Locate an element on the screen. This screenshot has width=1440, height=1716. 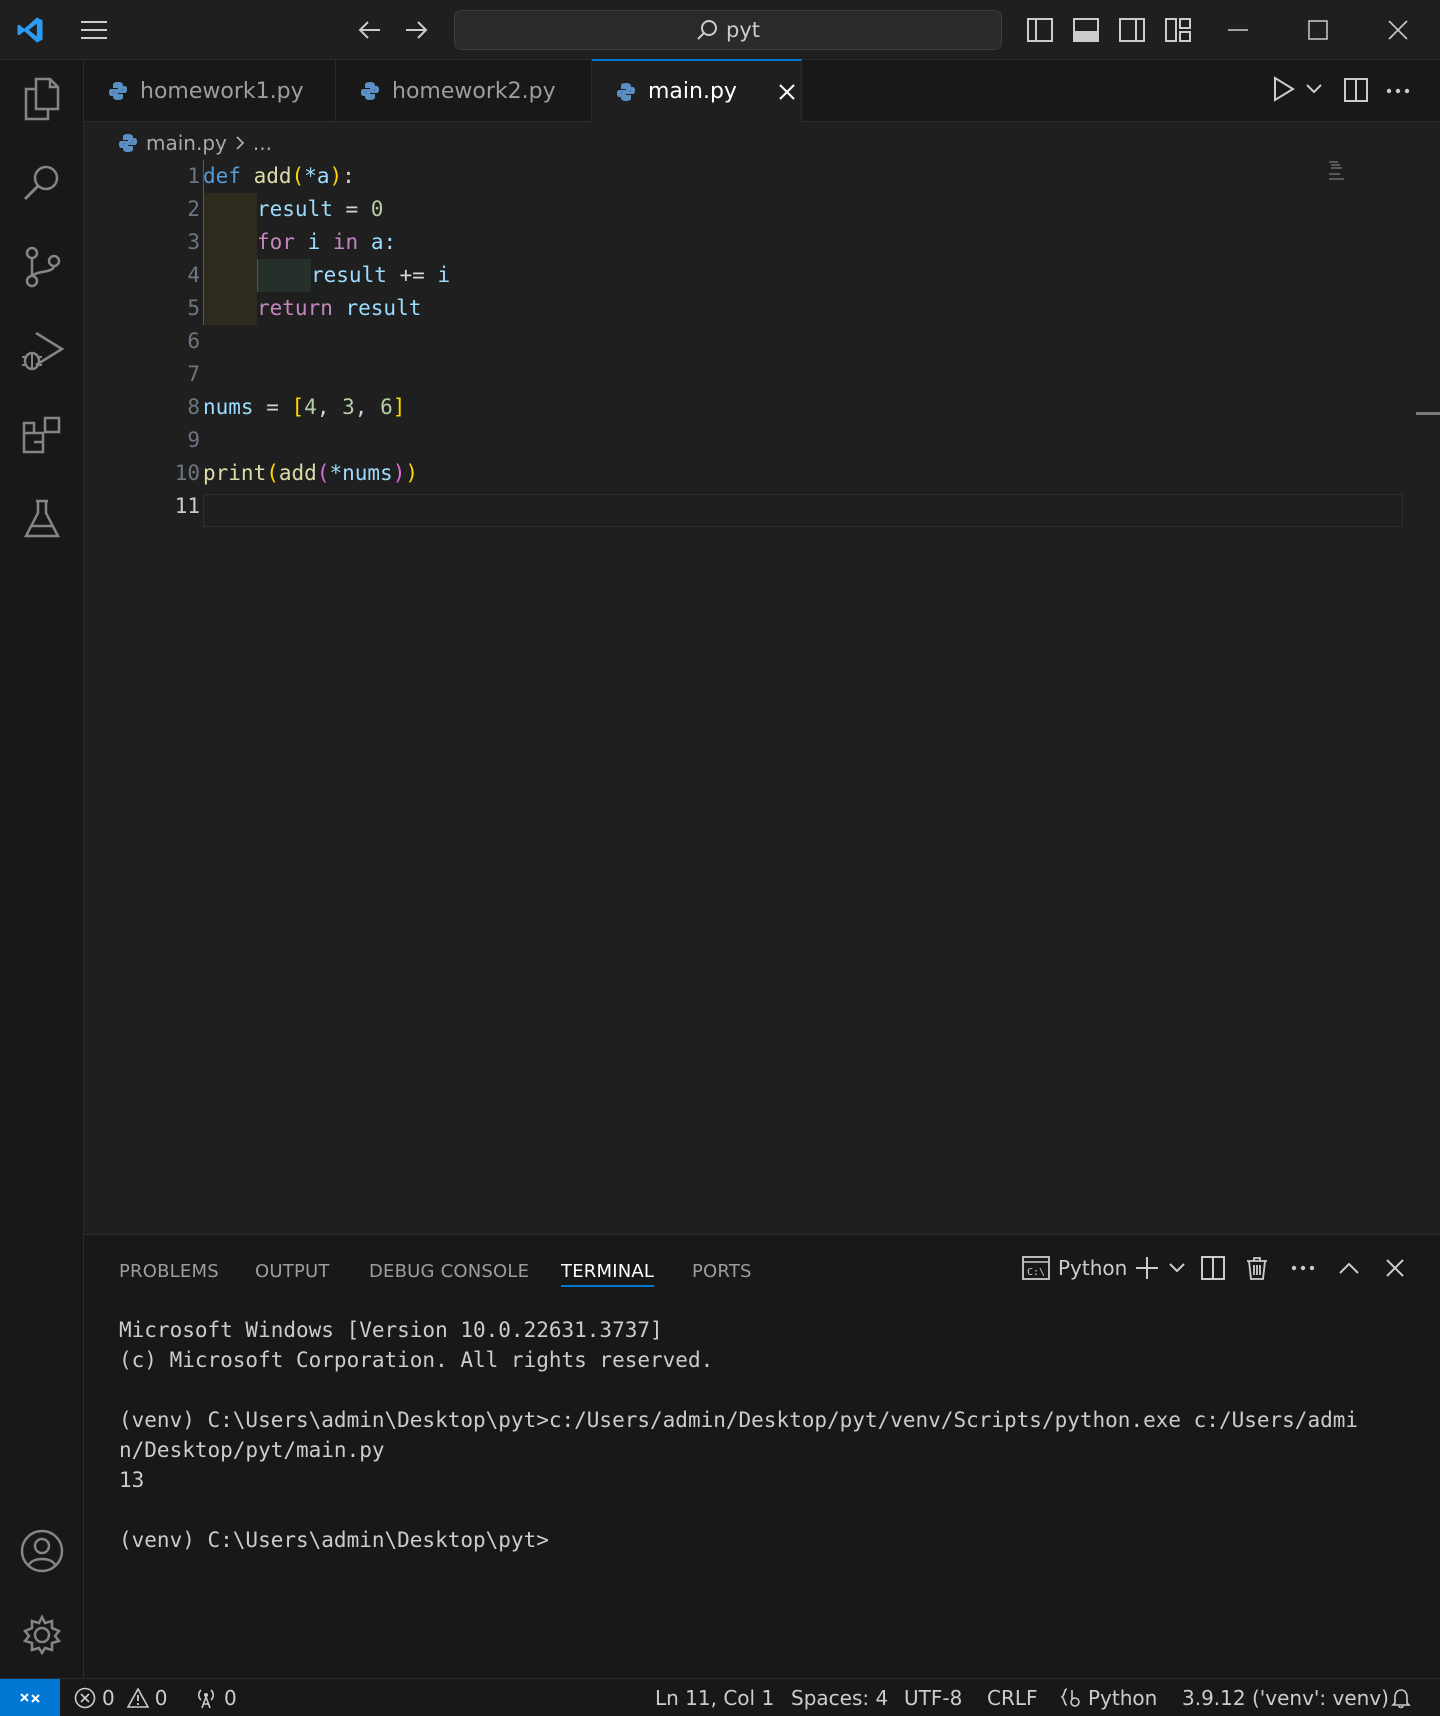
terminal-profile-selector: C:\ Python is located at coordinates (1074, 1268).